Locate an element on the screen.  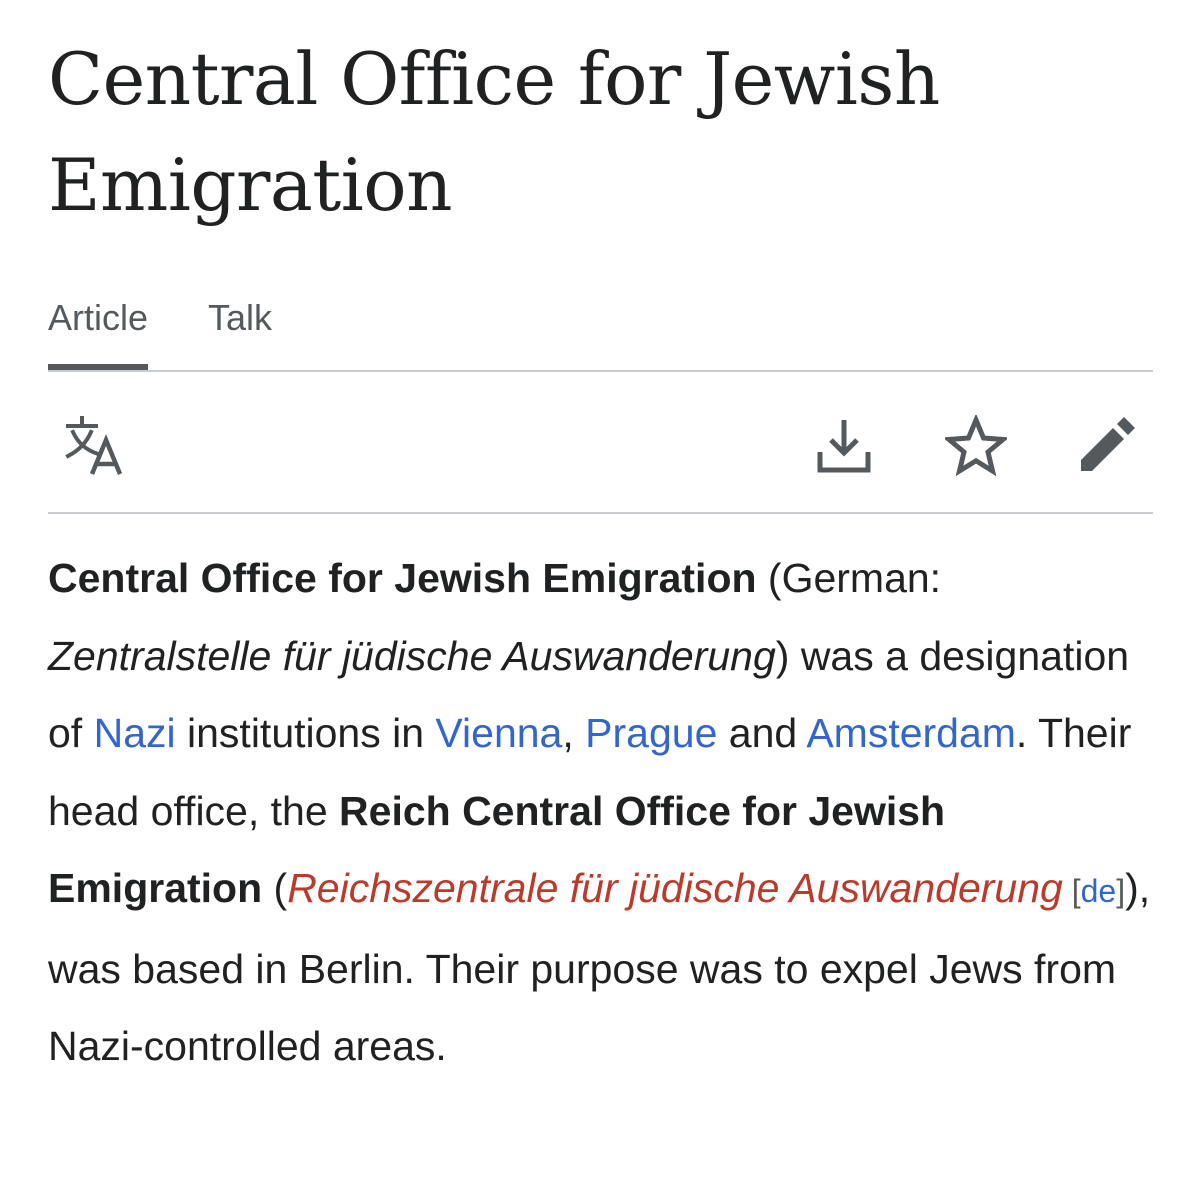
star-icon is located at coordinates (976, 446).